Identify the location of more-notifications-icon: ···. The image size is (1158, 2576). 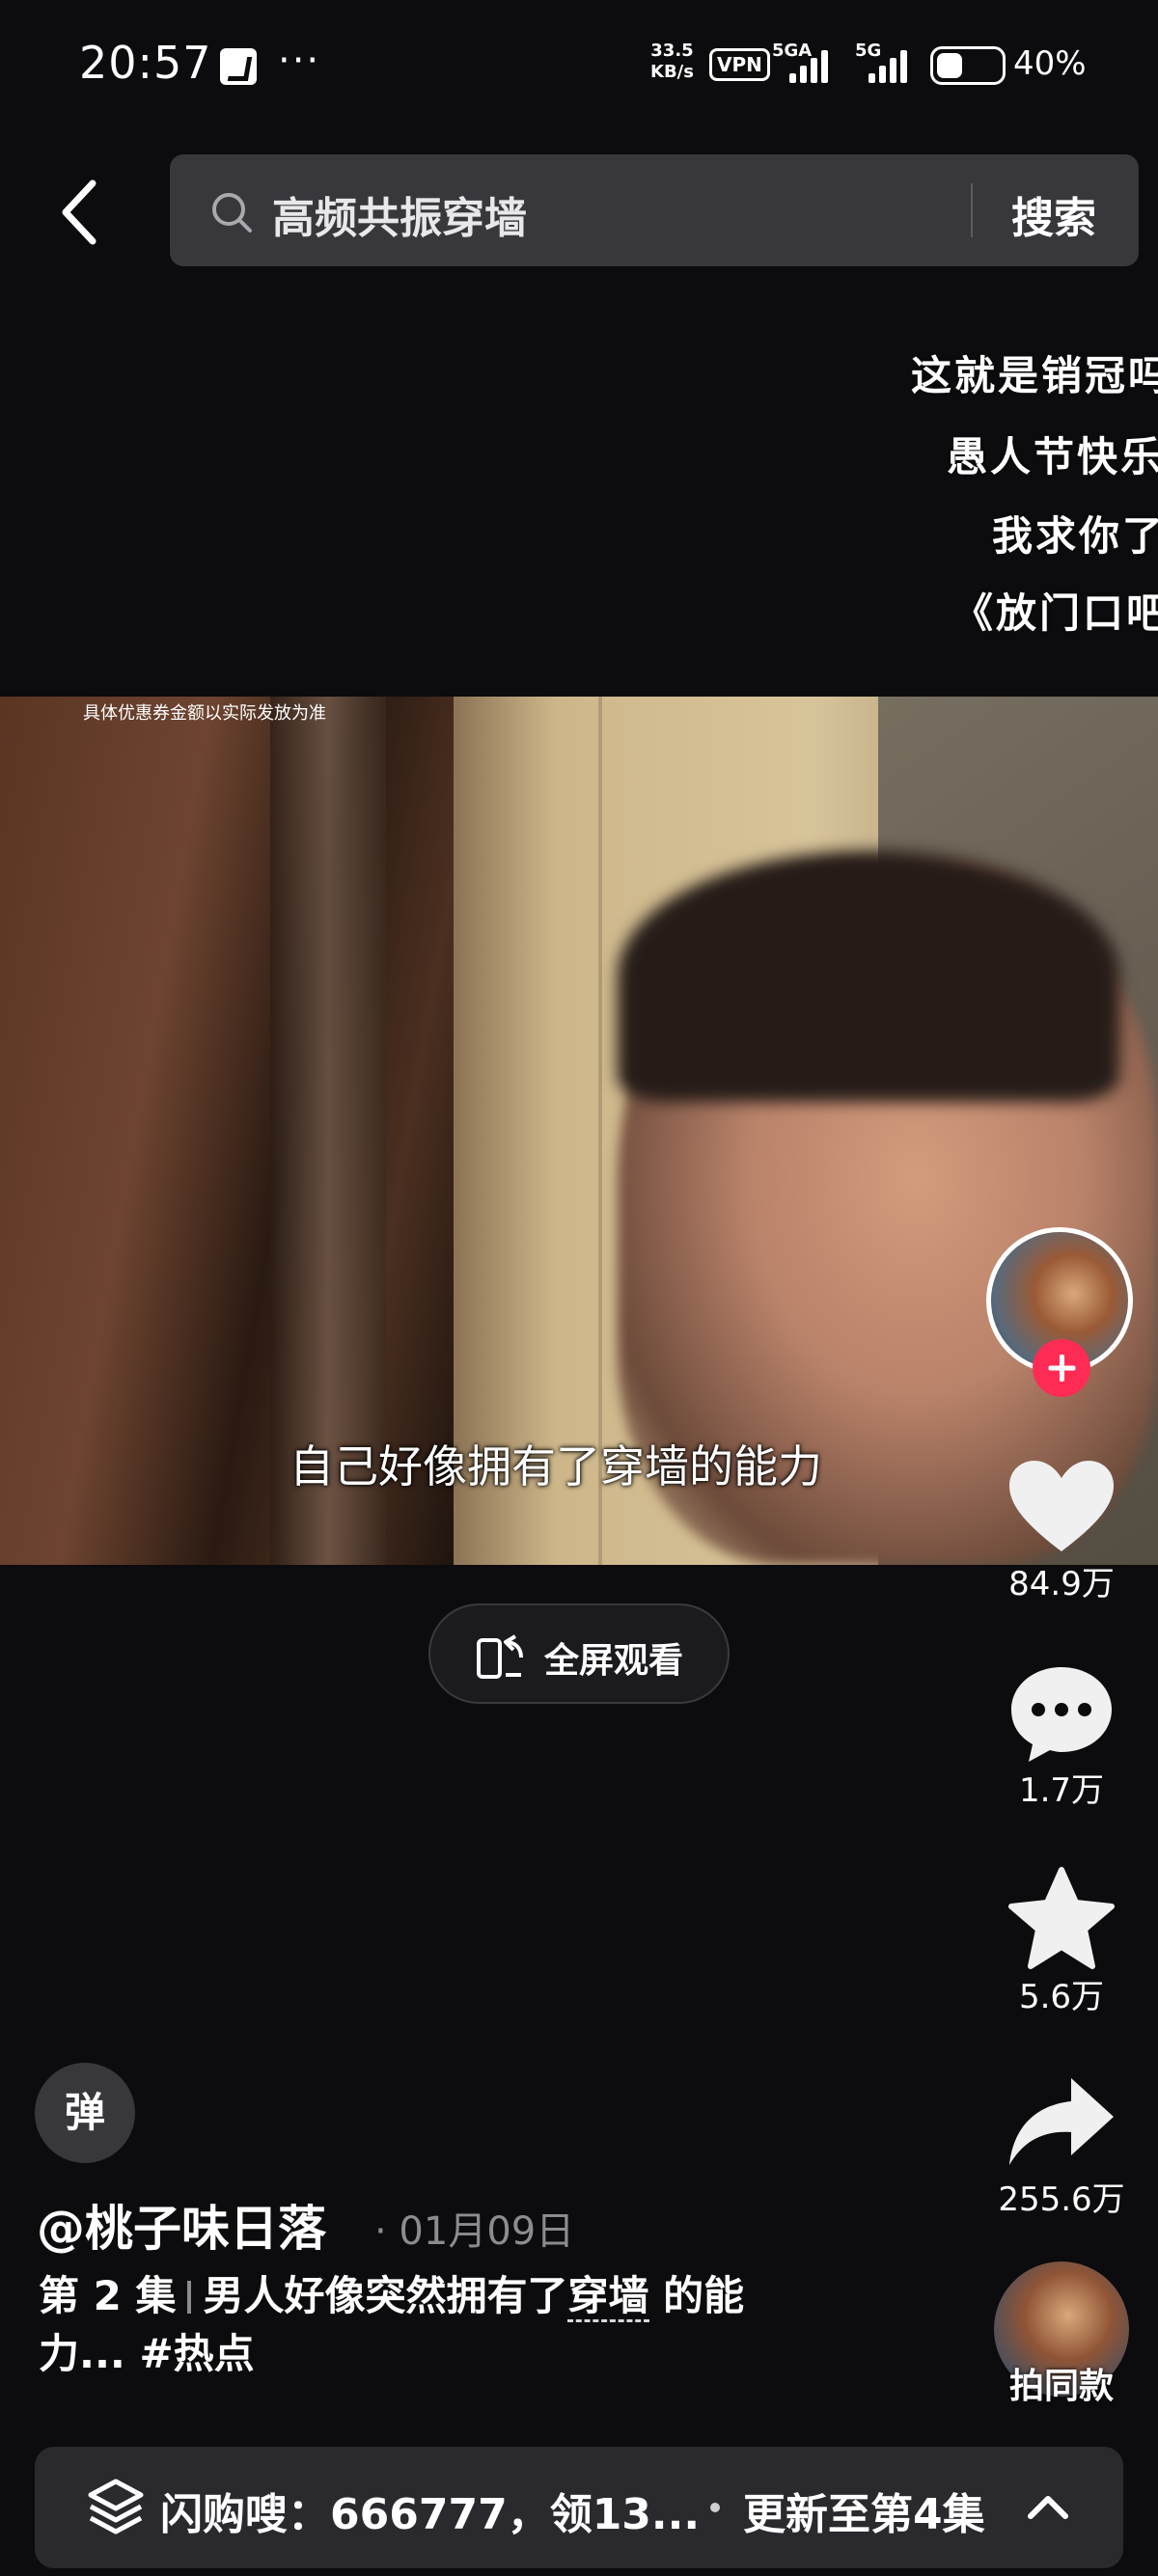
(299, 61).